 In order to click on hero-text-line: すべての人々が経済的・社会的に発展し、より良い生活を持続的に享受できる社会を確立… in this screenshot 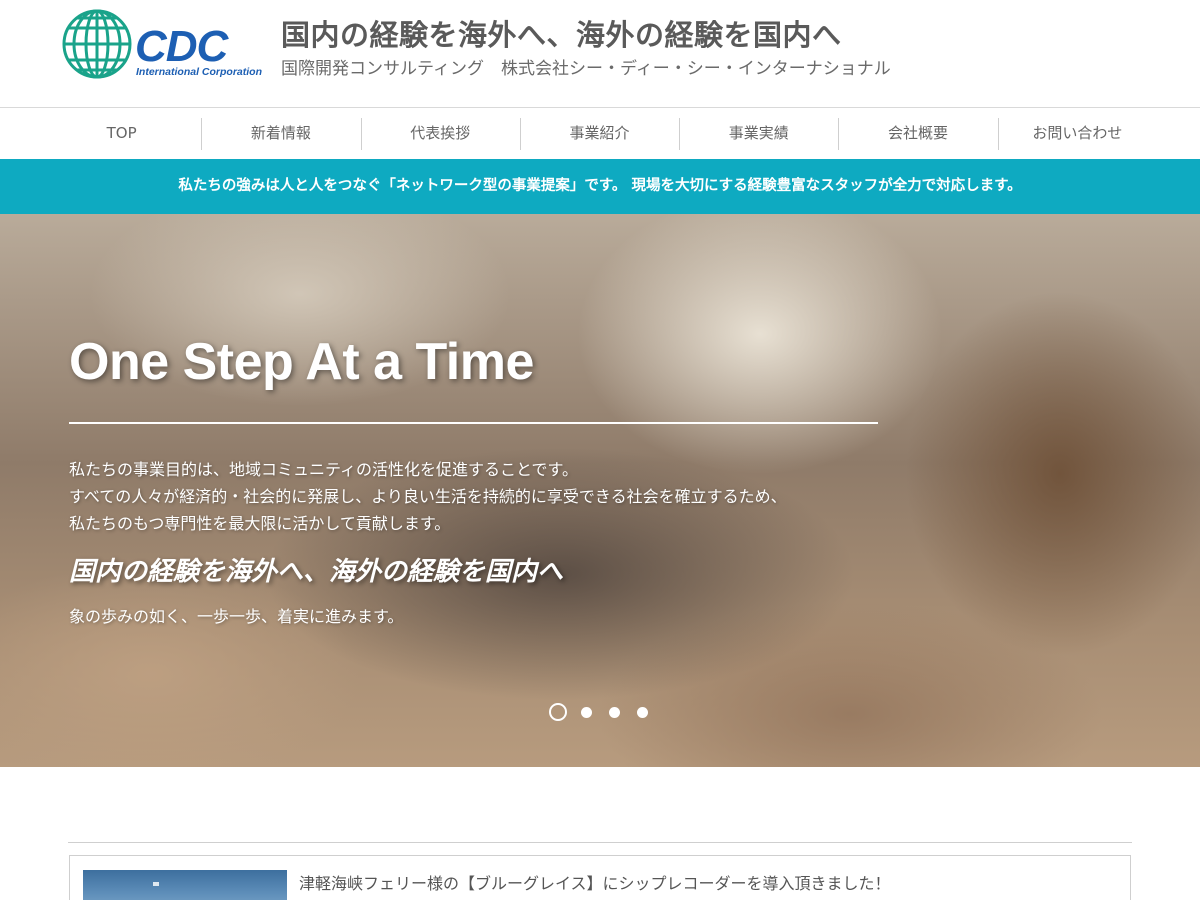, I will do `click(428, 496)`.